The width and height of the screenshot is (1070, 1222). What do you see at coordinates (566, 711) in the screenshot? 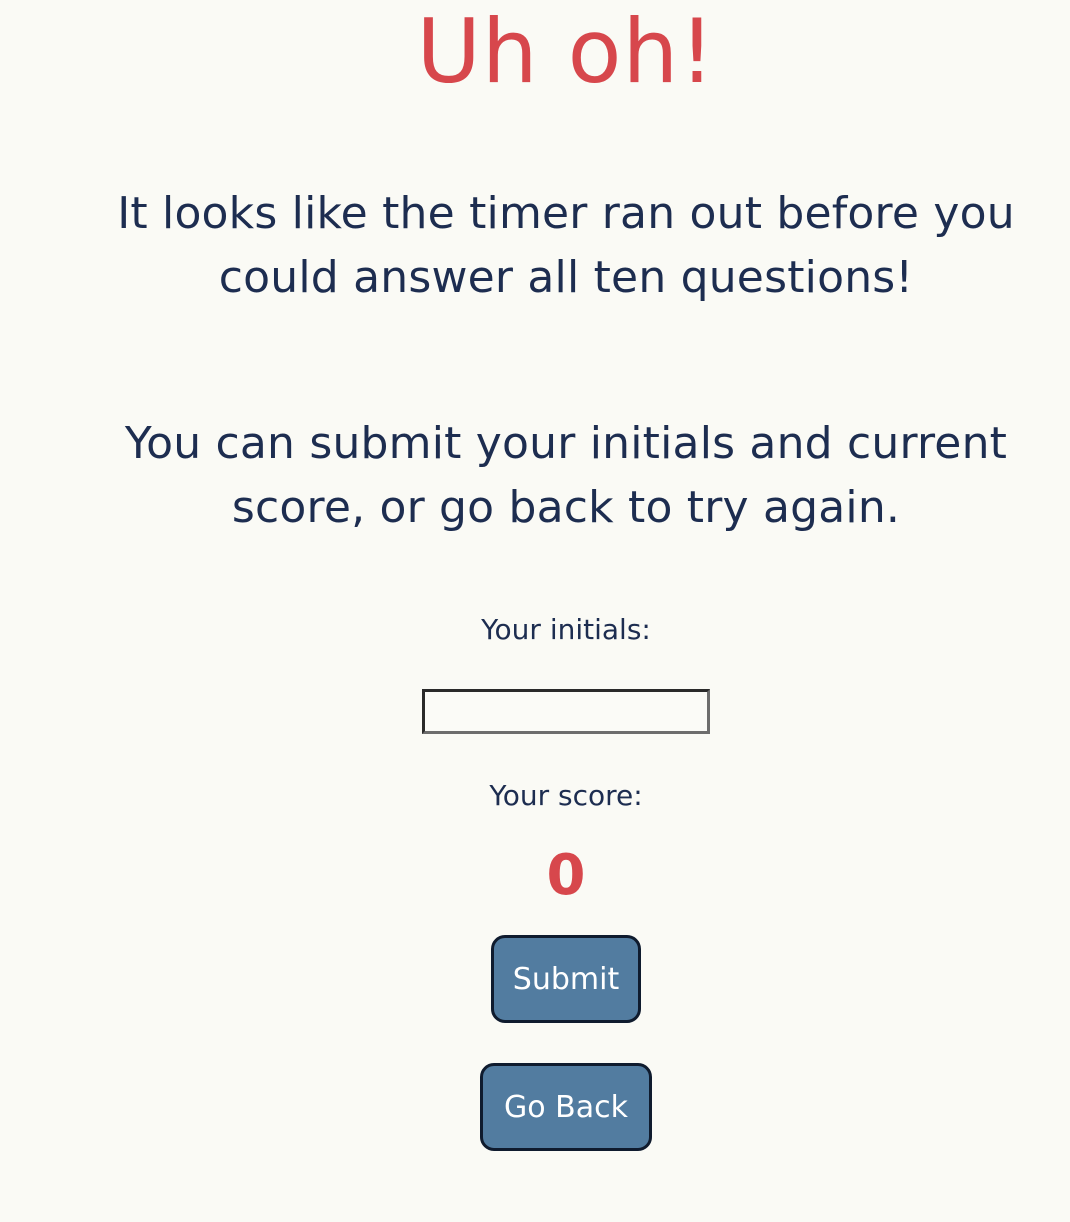
I see `initials-input` at bounding box center [566, 711].